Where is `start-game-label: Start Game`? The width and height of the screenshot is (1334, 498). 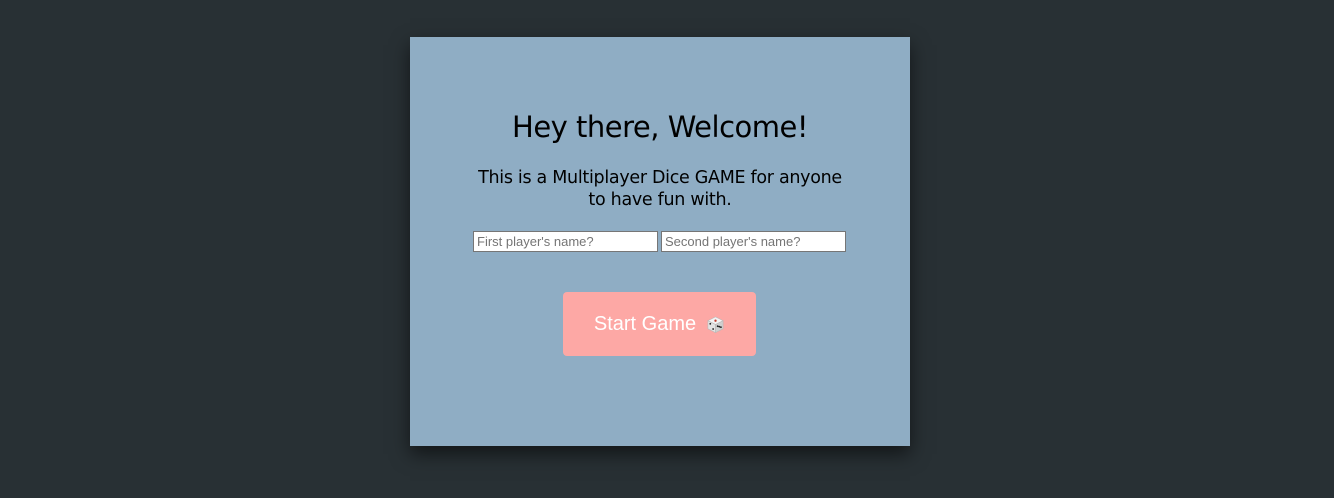
start-game-label: Start Game is located at coordinates (645, 323).